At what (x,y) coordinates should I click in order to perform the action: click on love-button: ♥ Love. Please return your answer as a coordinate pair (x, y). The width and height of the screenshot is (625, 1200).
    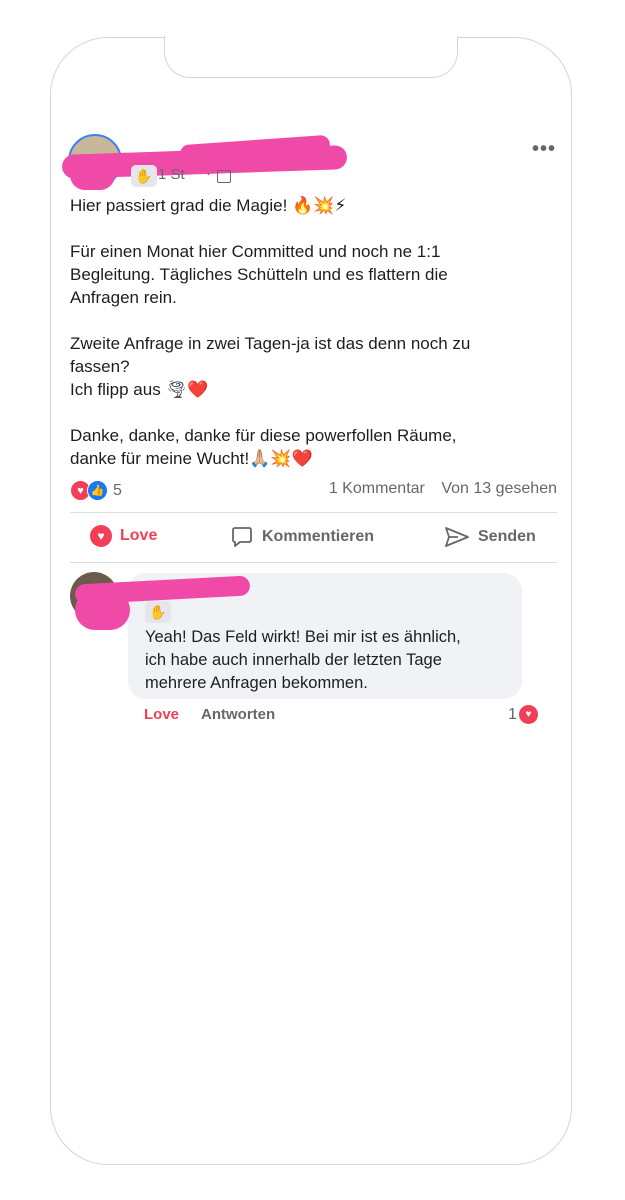
    Looking at the image, I should click on (123, 536).